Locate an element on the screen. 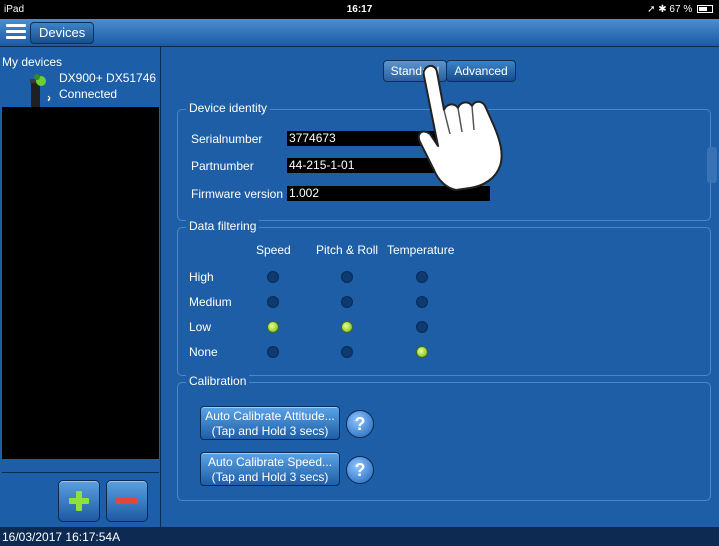 The height and width of the screenshot is (546, 719). radio-temperature-high is located at coordinates (422, 277).